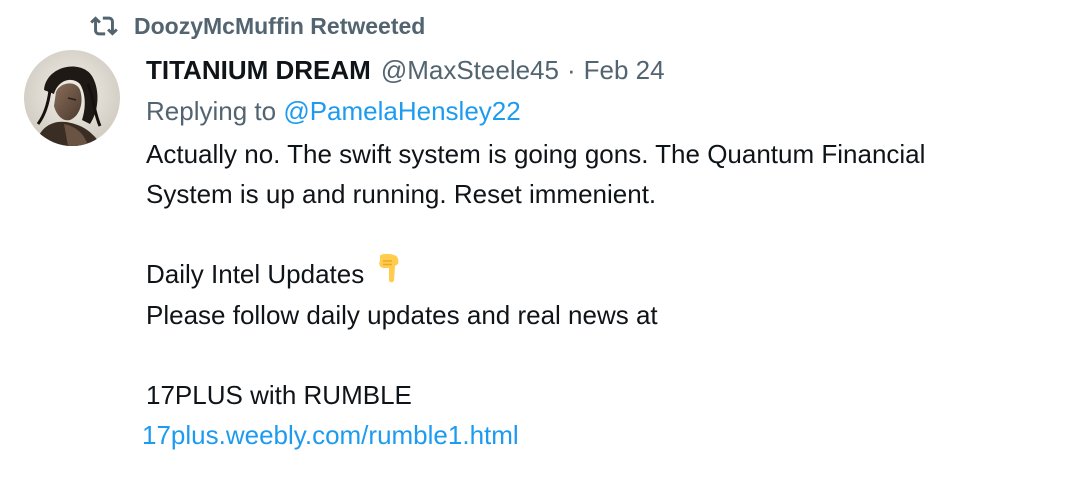  Describe the element at coordinates (389, 273) in the screenshot. I see `pointing-down-icon` at that location.